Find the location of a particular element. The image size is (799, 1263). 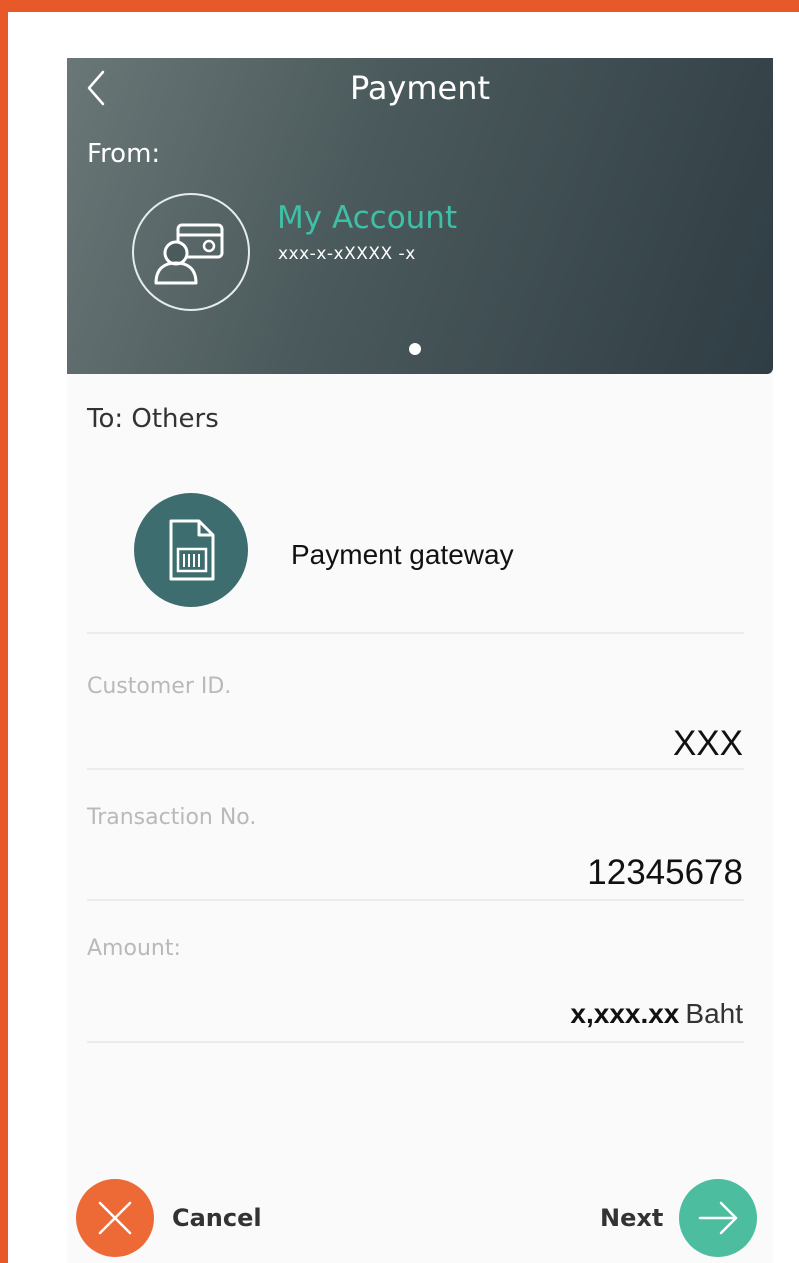

cancel-button: Cancel is located at coordinates (176, 1219).